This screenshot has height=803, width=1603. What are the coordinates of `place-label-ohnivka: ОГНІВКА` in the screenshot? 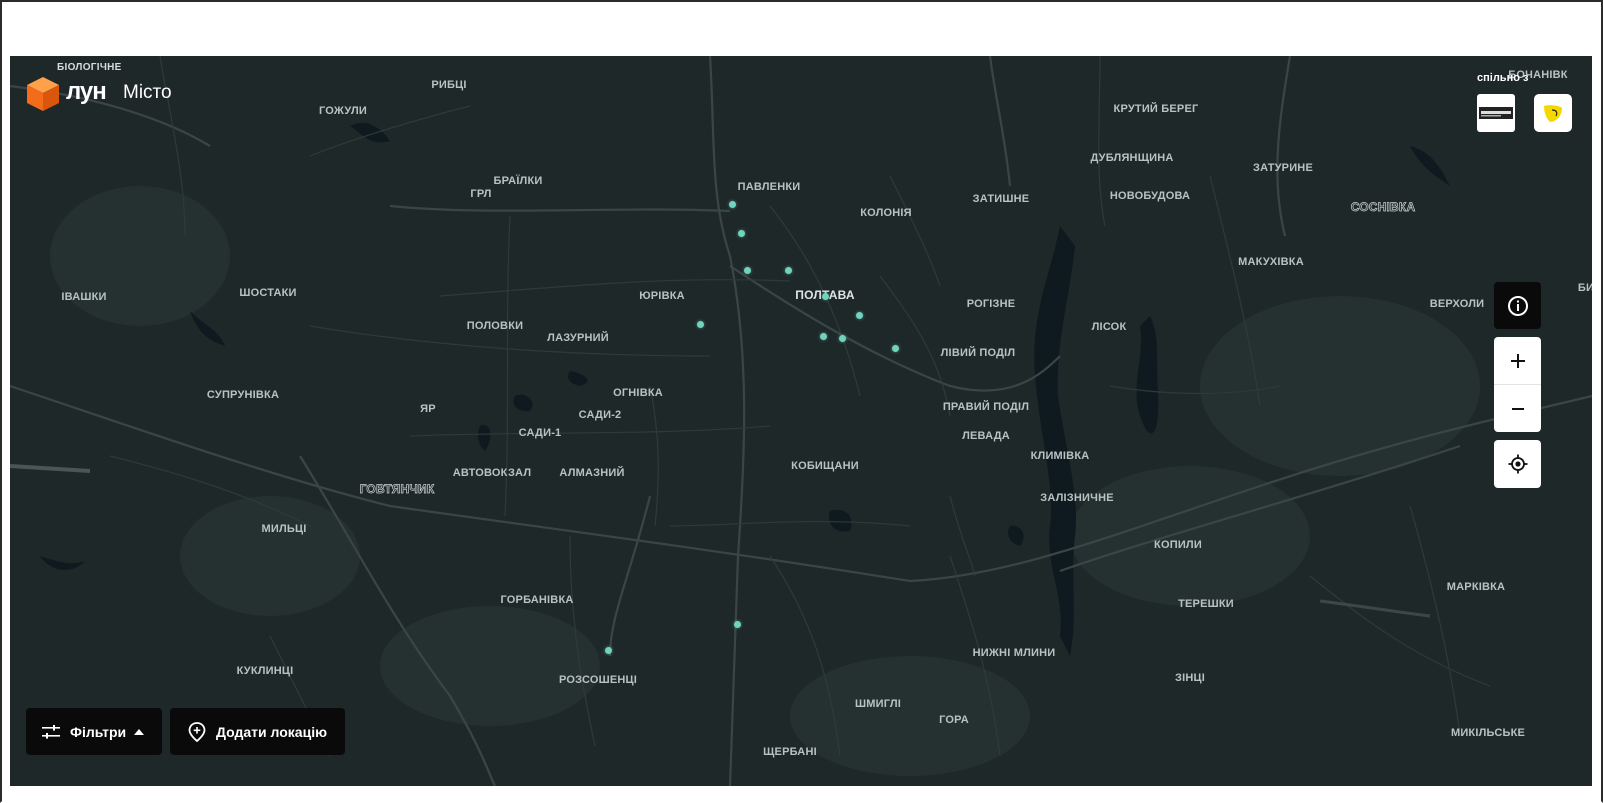 It's located at (638, 393).